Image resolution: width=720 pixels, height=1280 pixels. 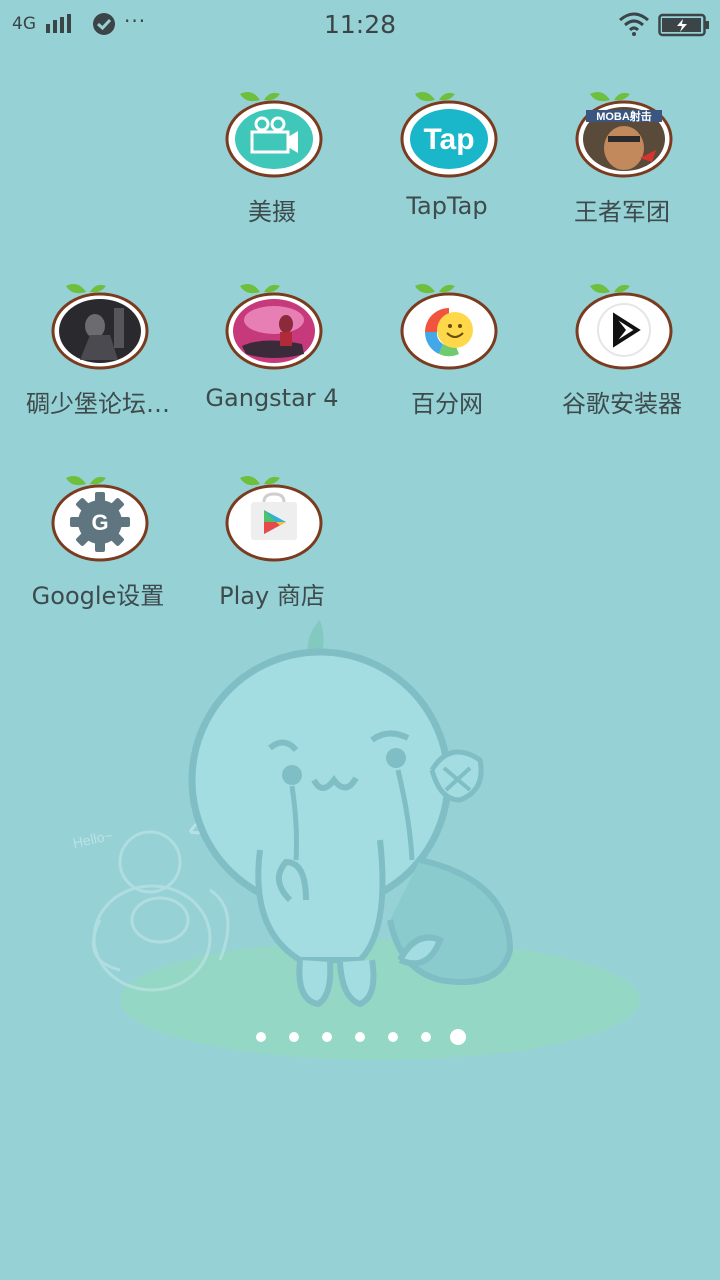 What do you see at coordinates (458, 1037) in the screenshot?
I see `page-dot-active` at bounding box center [458, 1037].